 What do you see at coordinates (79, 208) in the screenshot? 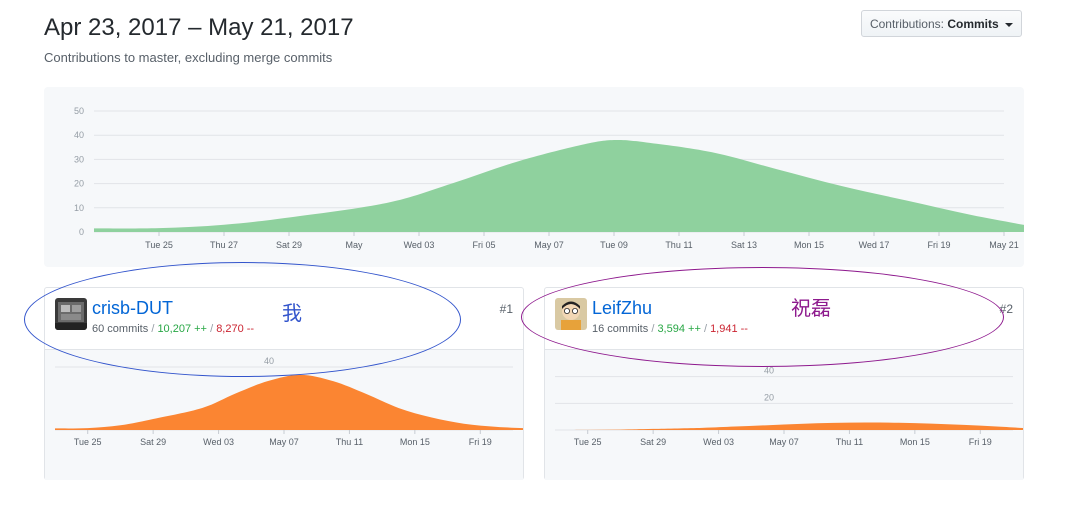
I see `y-tick-label: 10` at bounding box center [79, 208].